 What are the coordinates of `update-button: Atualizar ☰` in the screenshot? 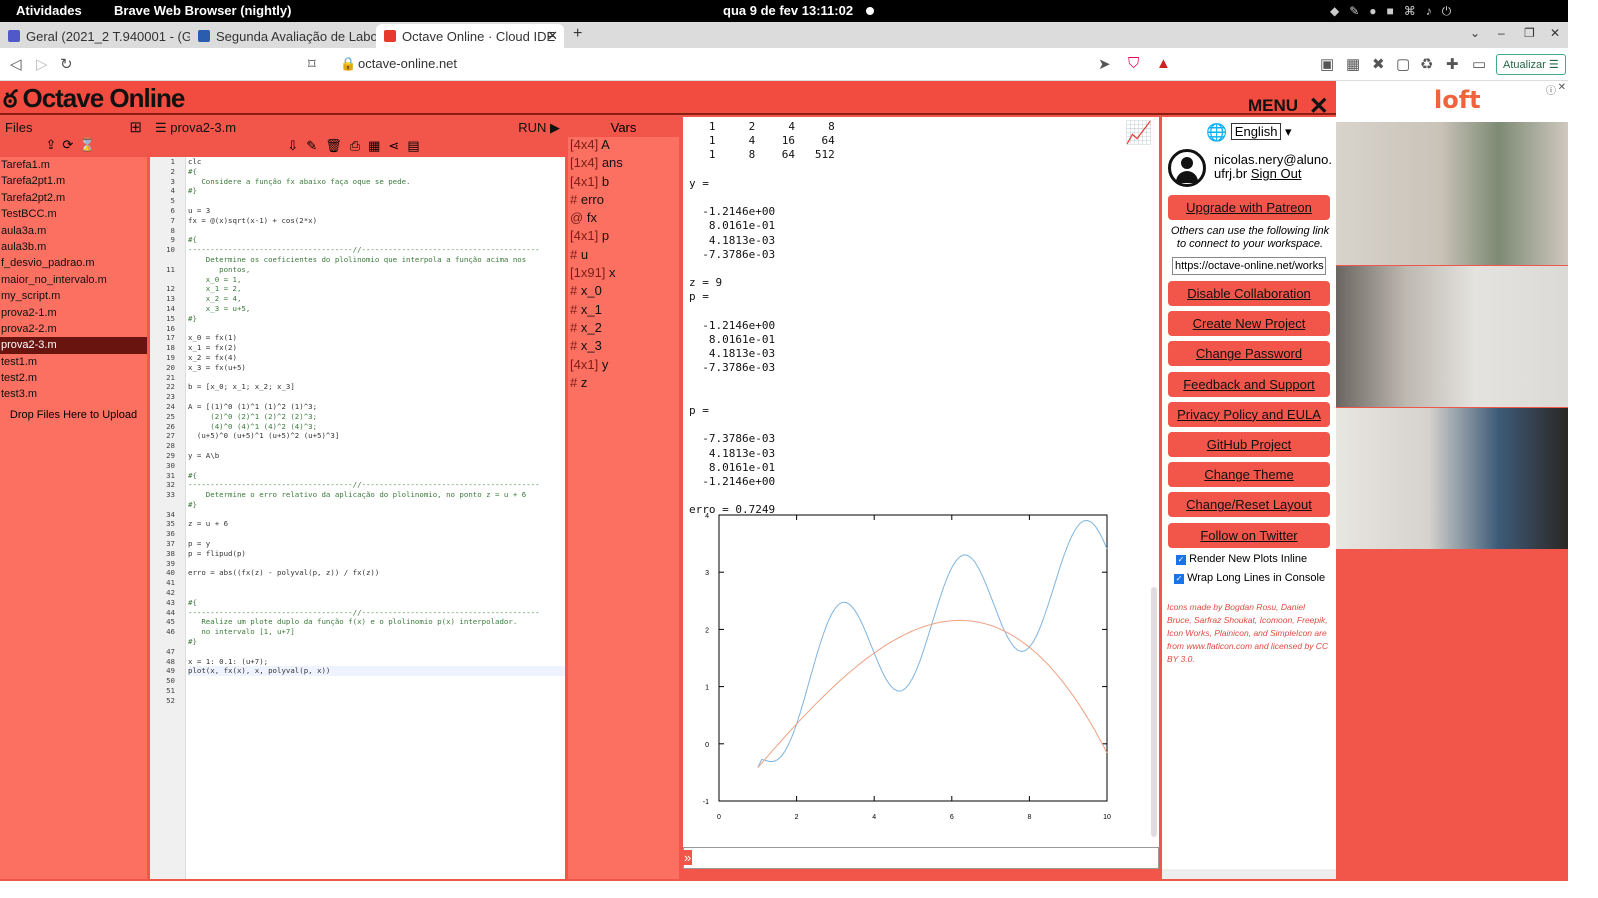 It's located at (1531, 64).